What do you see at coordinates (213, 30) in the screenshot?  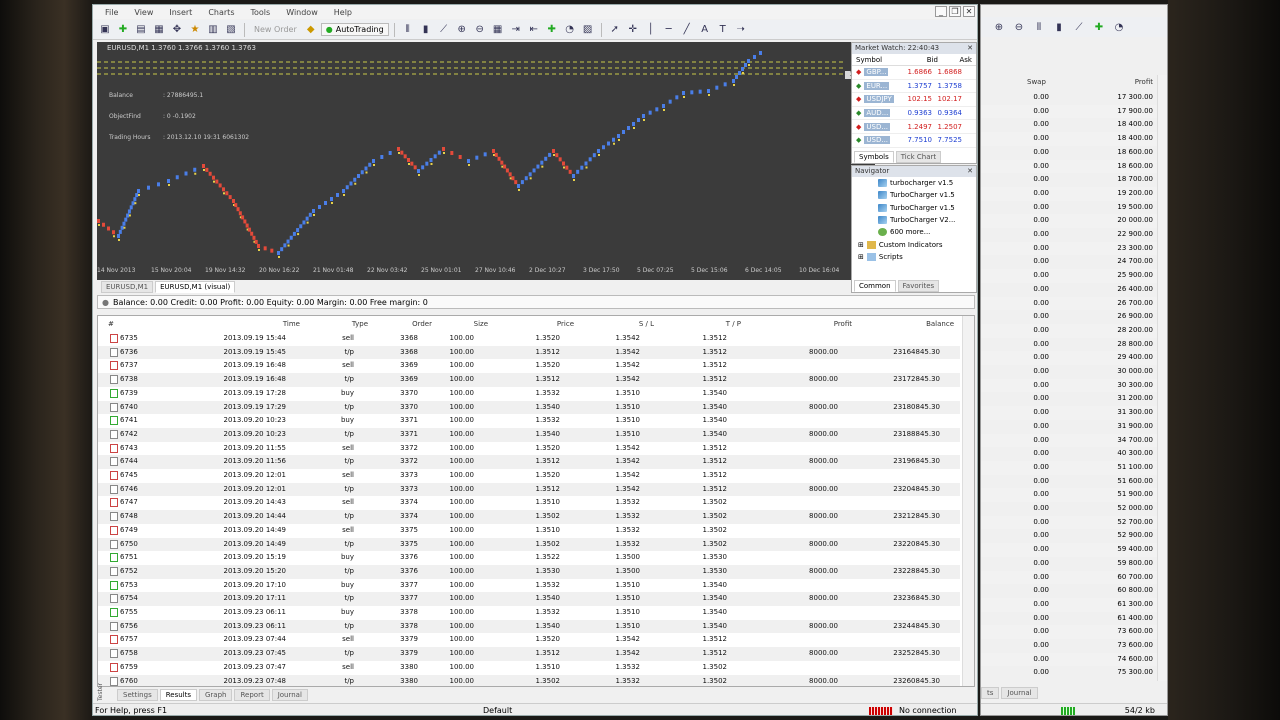 I see `terminal-icon: ▥` at bounding box center [213, 30].